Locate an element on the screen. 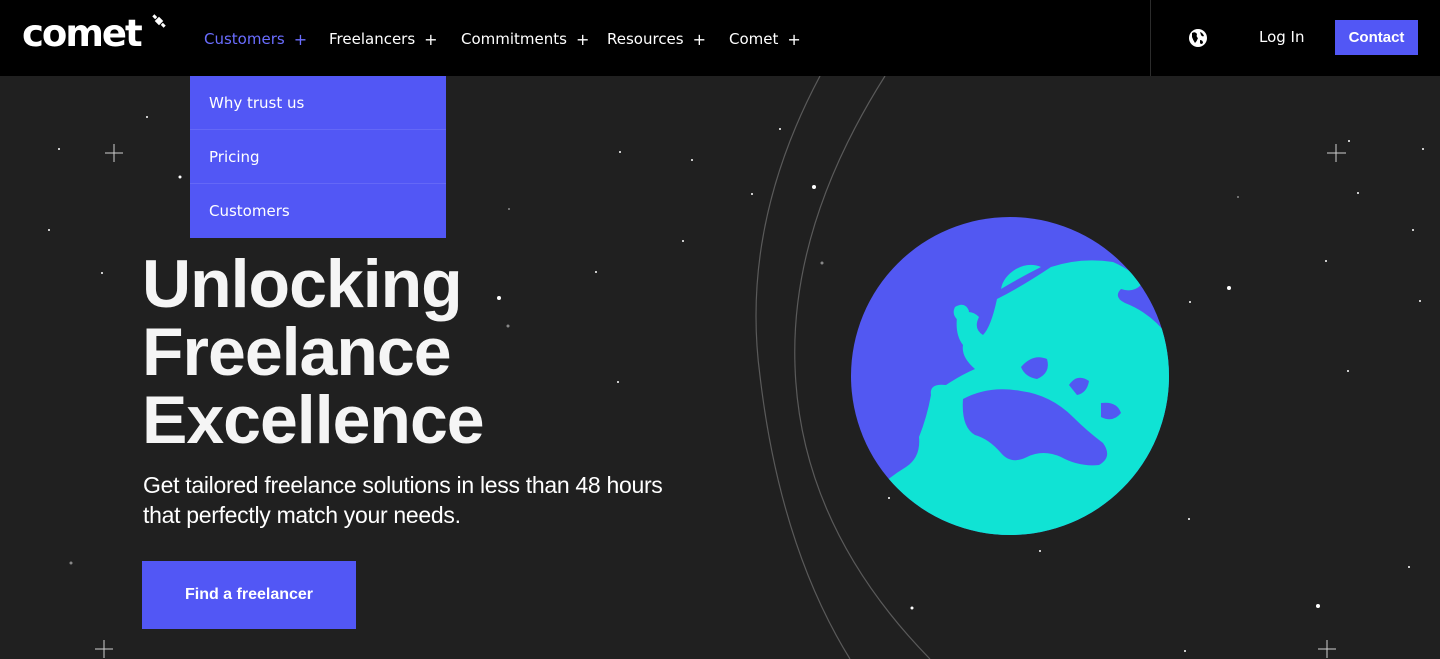 This screenshot has width=1440, height=659. nav-item-resources: Resources + is located at coordinates (668, 39).